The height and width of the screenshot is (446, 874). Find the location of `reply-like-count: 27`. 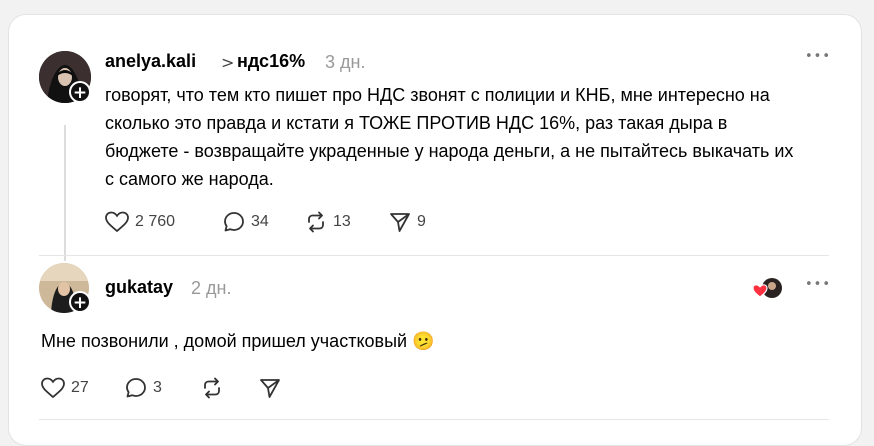

reply-like-count: 27 is located at coordinates (80, 387).